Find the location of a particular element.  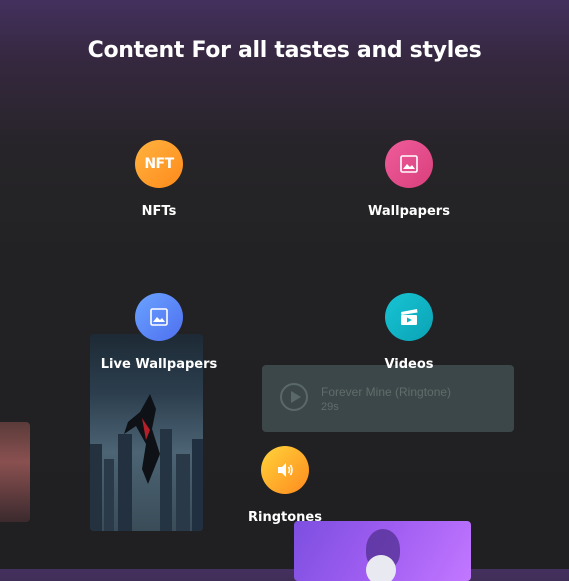

category-ringtones: Ringtones is located at coordinates (285, 485).